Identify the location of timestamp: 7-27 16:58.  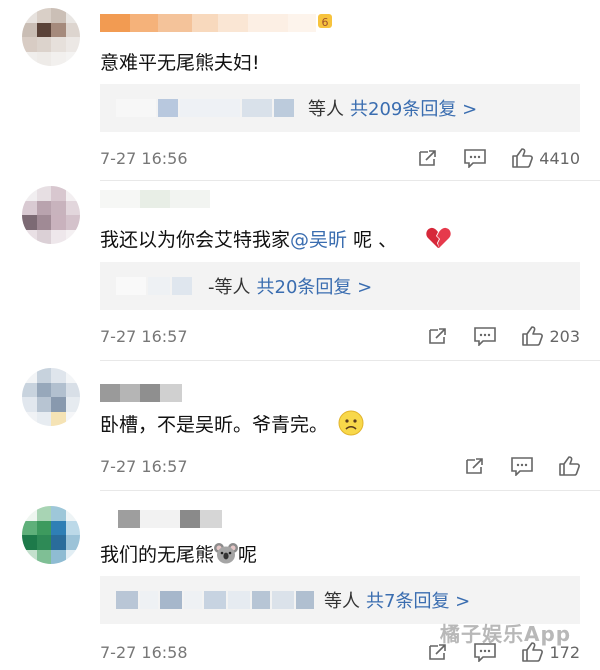
(144, 652).